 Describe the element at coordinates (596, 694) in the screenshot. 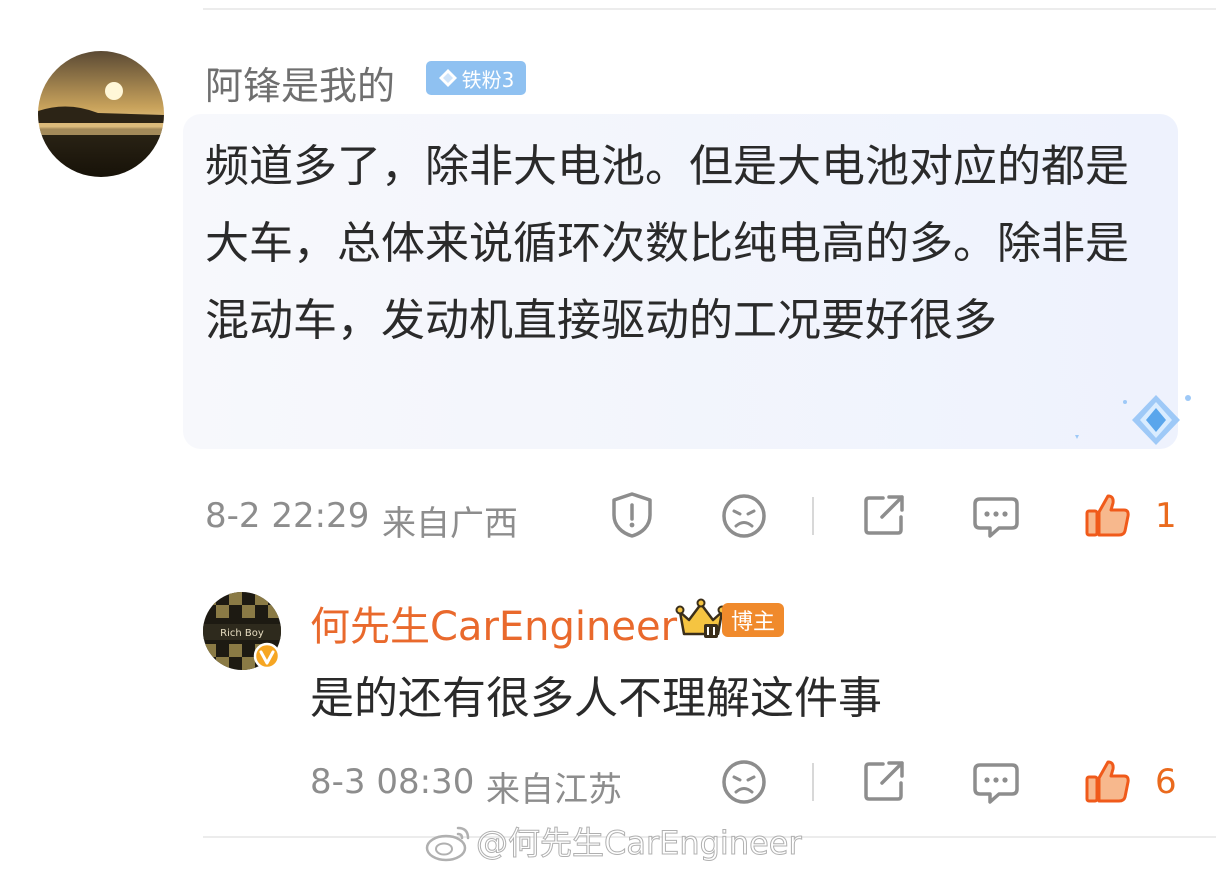

I see `reply-text: 是的还有很多人不理解这件事` at that location.